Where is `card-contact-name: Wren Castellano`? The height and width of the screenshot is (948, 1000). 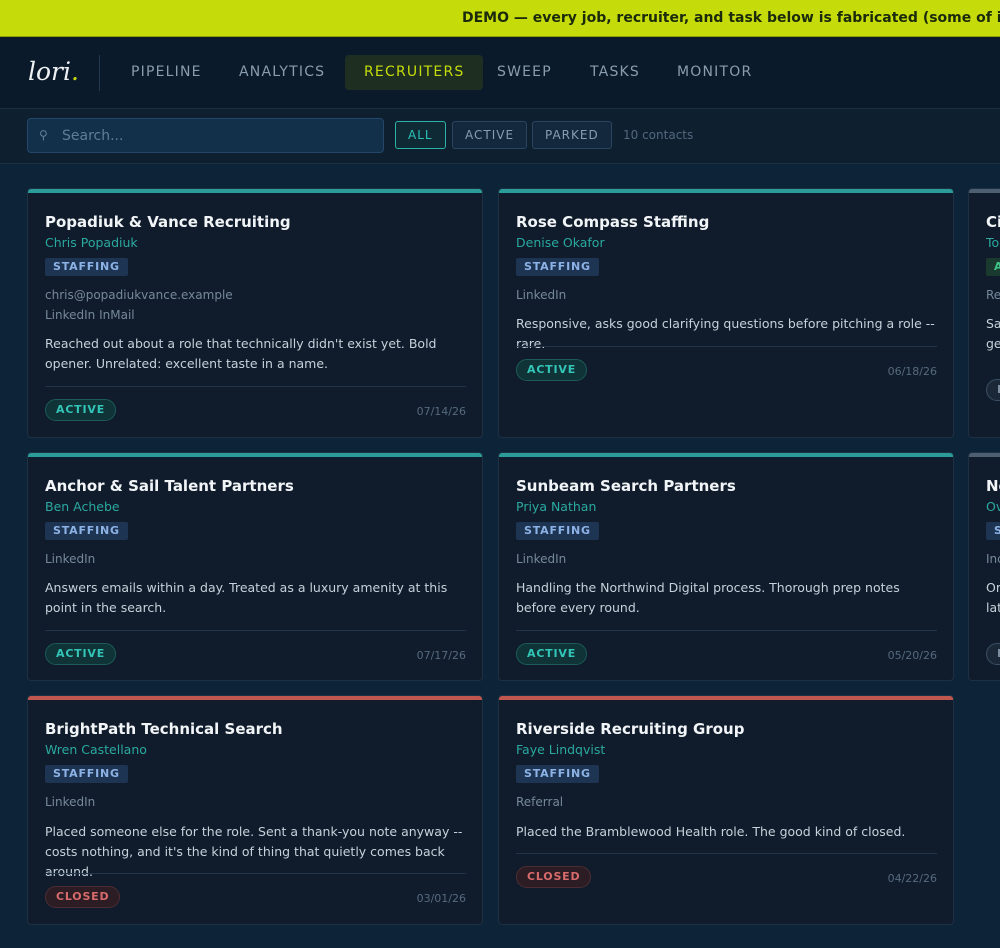 card-contact-name: Wren Castellano is located at coordinates (96, 749).